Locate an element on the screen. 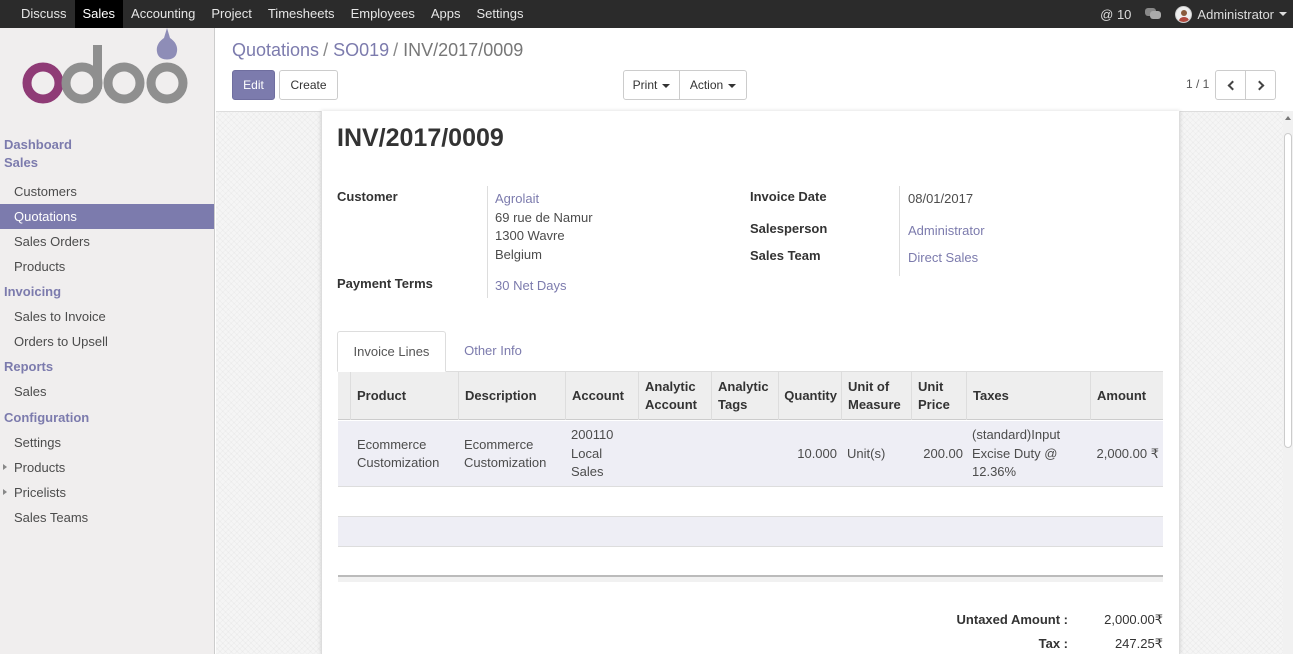  sales-team-link: Direct Sales is located at coordinates (943, 257).